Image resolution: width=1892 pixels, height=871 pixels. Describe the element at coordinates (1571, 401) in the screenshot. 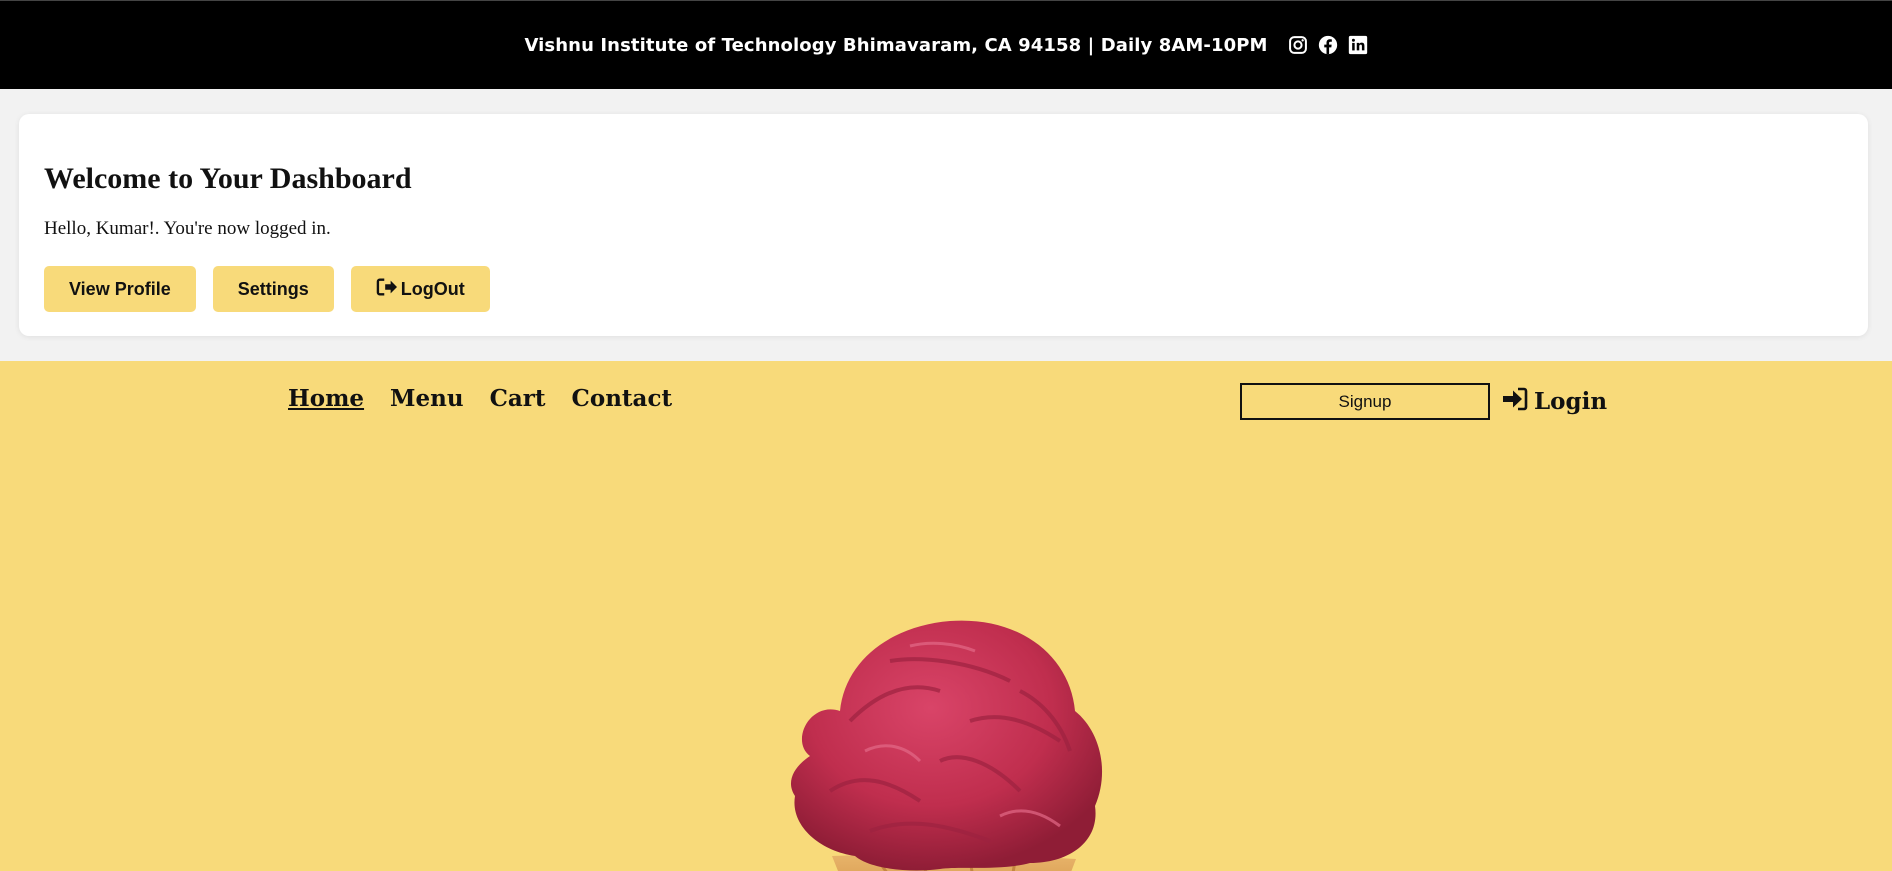

I see `login-label: Login` at that location.